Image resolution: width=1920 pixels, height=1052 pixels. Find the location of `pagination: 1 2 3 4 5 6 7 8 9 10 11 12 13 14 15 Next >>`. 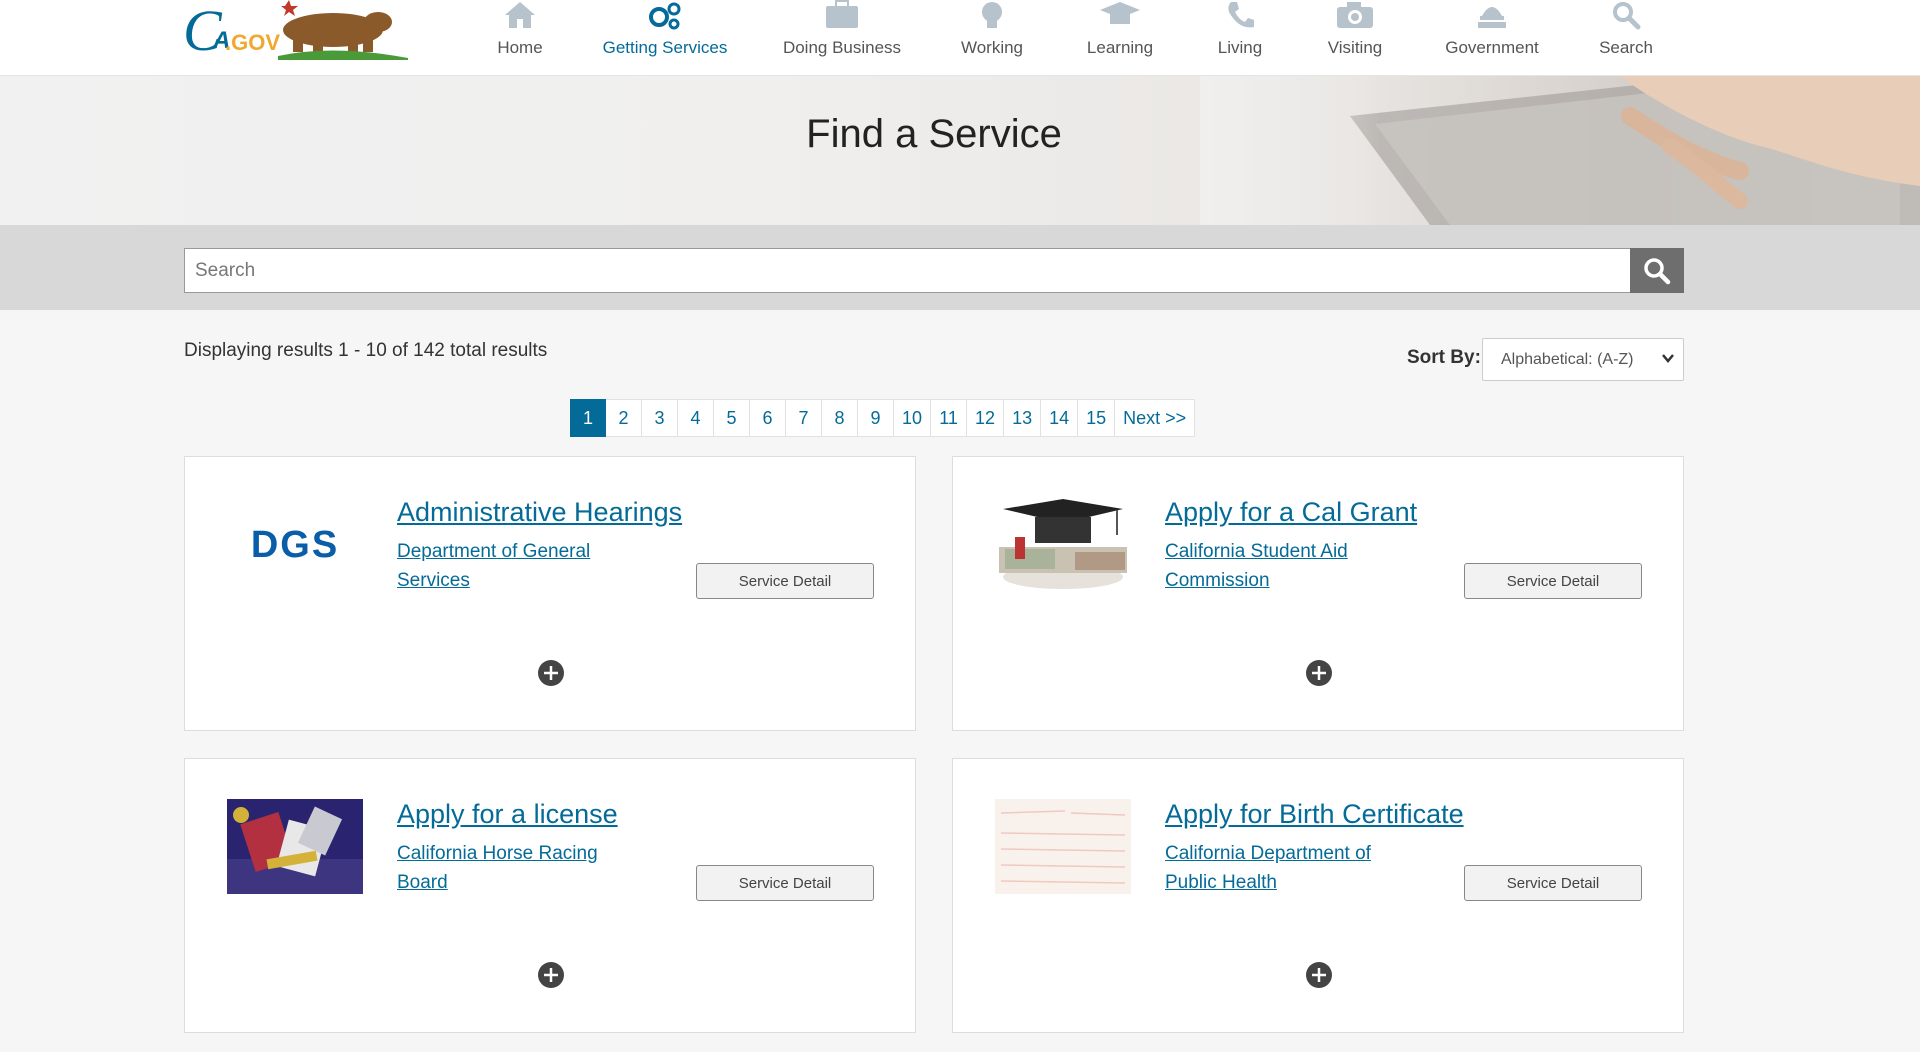

pagination: 1 2 3 4 5 6 7 8 9 10 11 12 13 14 15 Next >> is located at coordinates (883, 418).